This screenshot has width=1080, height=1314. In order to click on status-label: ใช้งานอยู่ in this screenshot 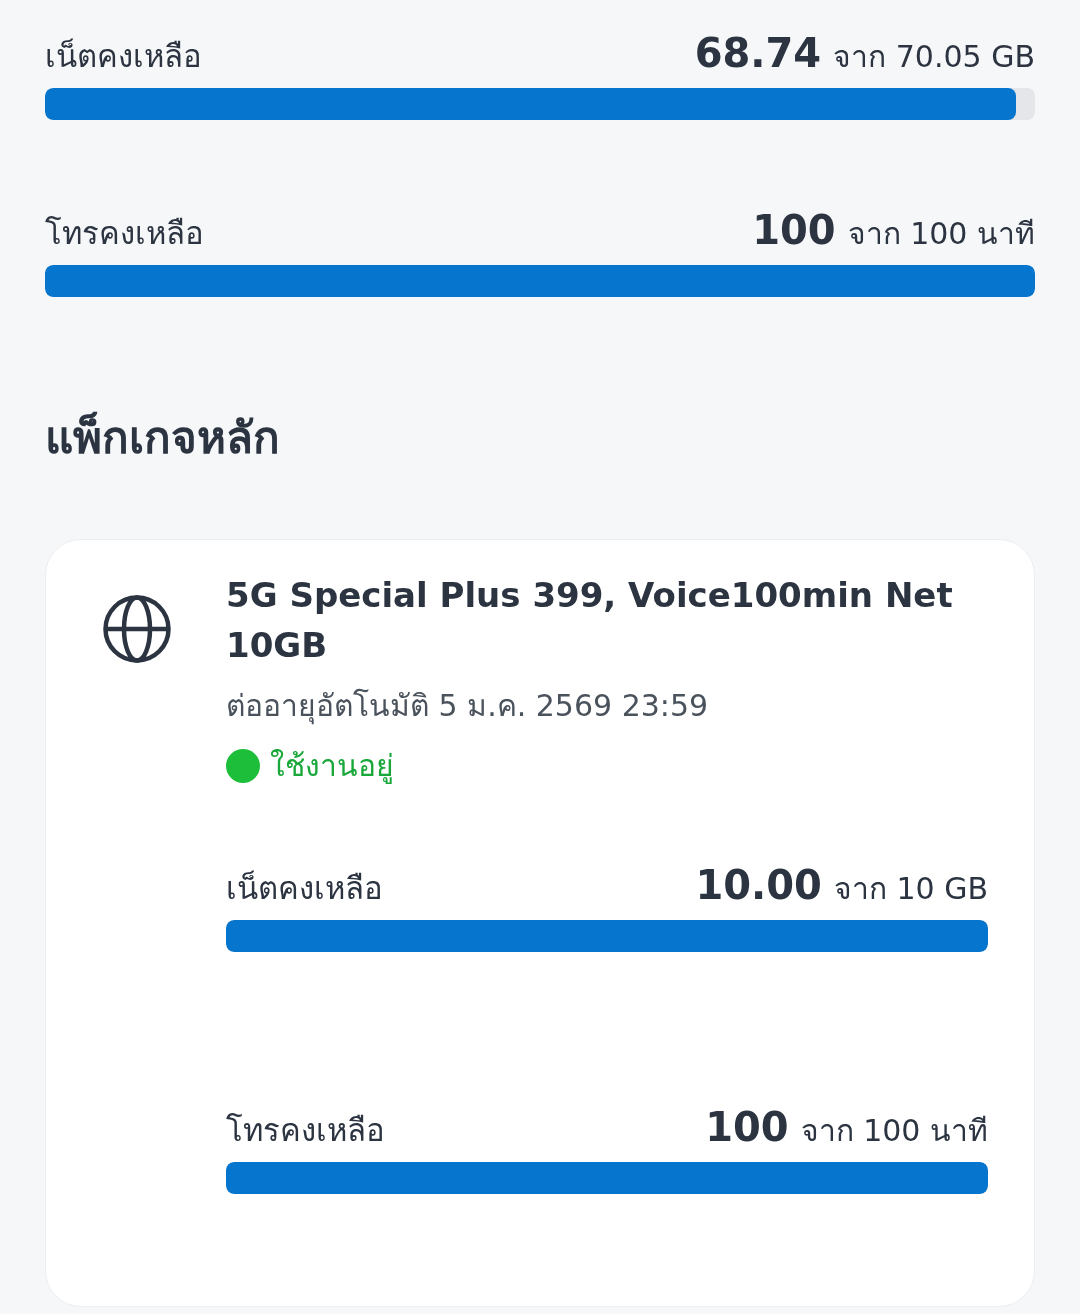, I will do `click(332, 766)`.